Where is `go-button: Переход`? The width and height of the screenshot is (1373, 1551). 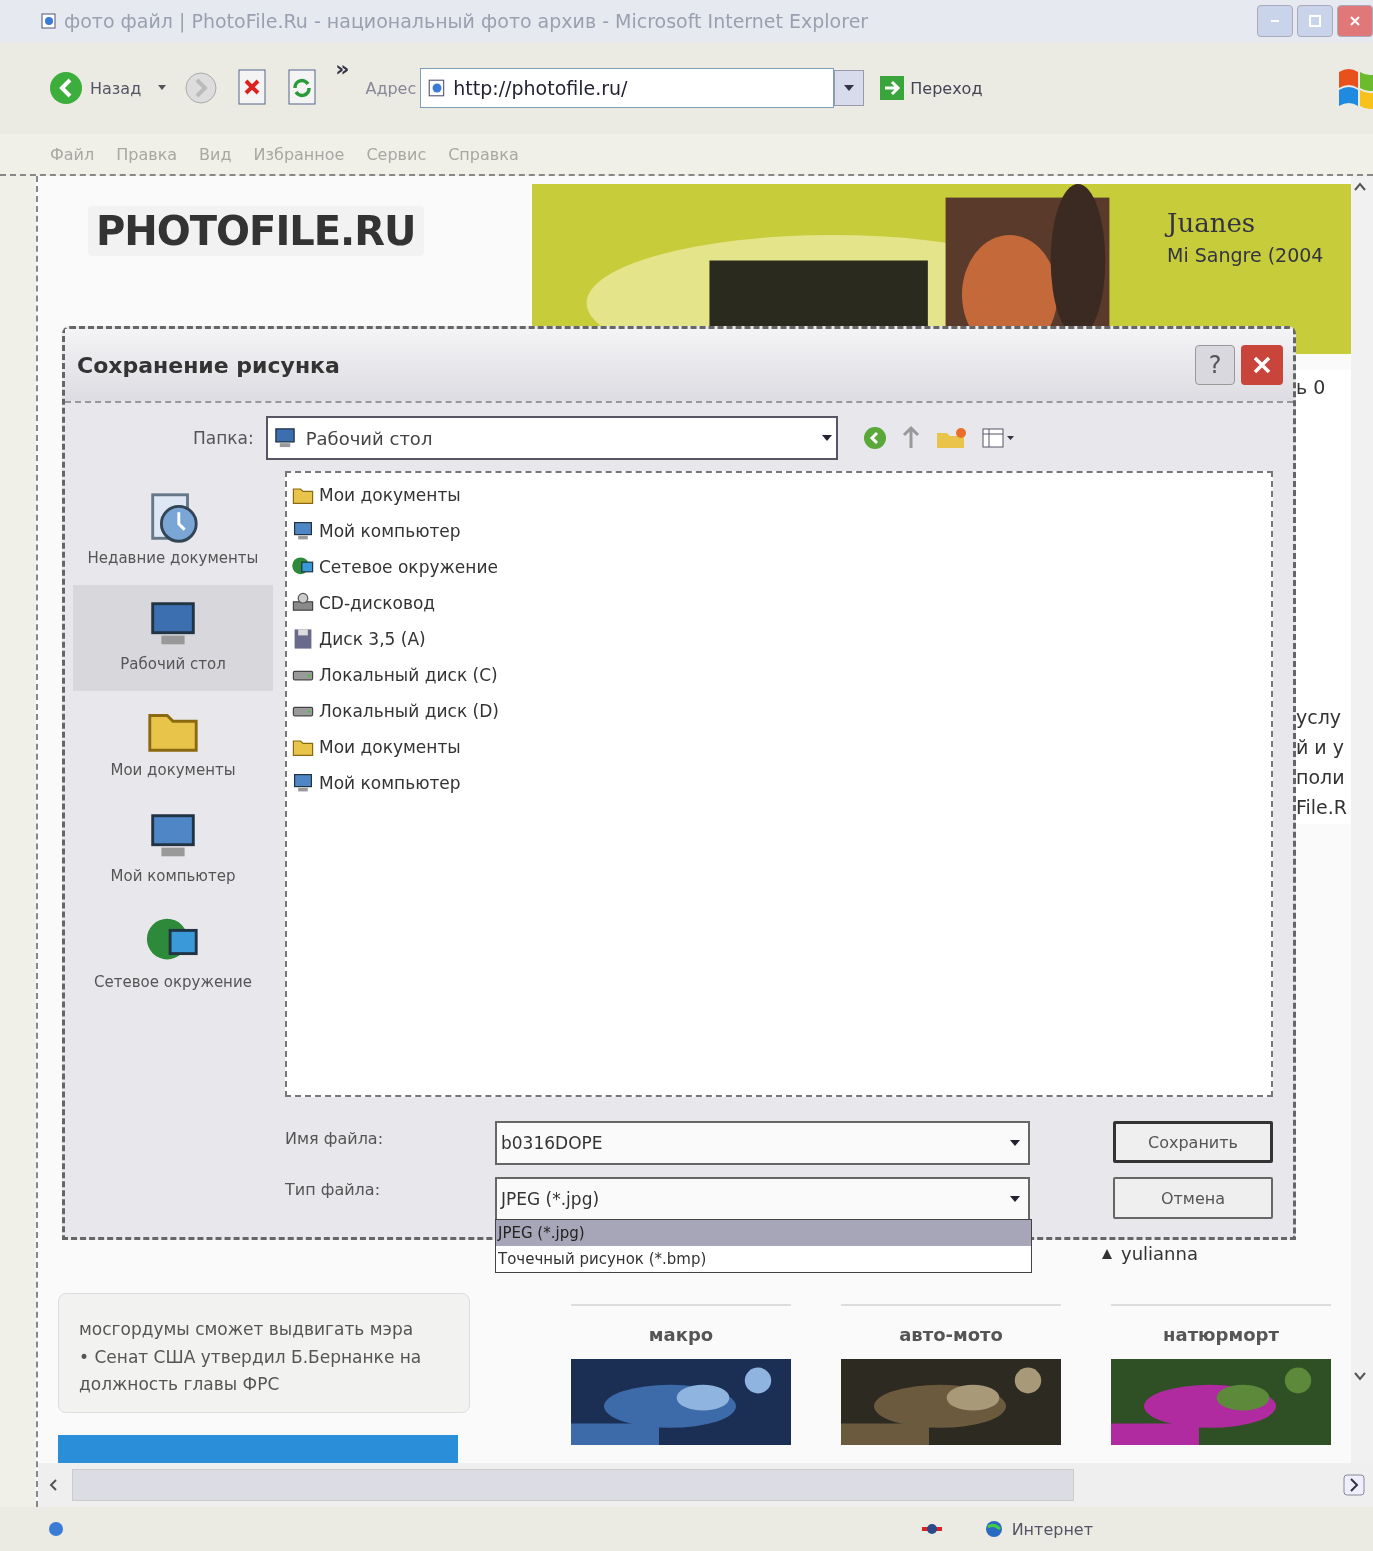
go-button: Переход is located at coordinates (931, 88).